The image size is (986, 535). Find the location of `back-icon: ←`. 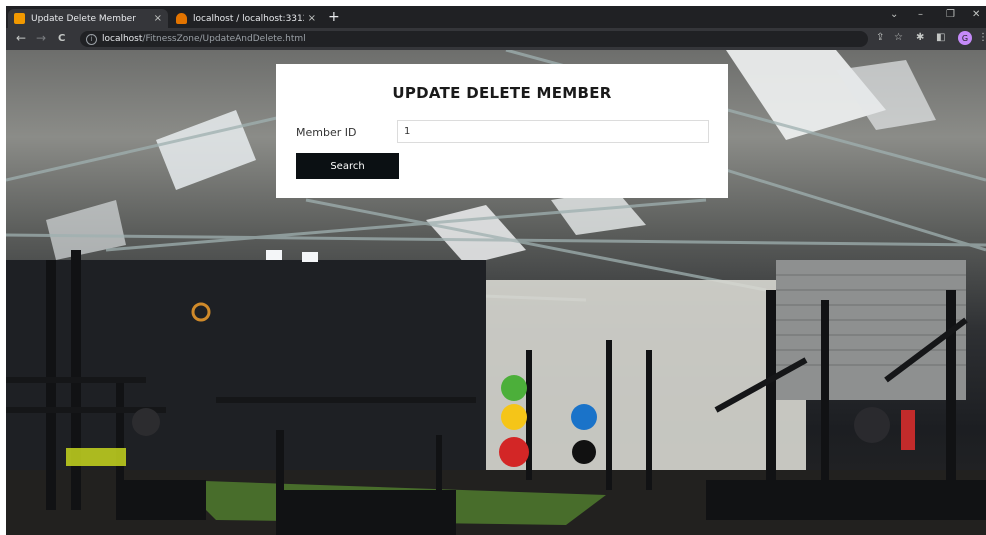

back-icon: ← is located at coordinates (21, 38).